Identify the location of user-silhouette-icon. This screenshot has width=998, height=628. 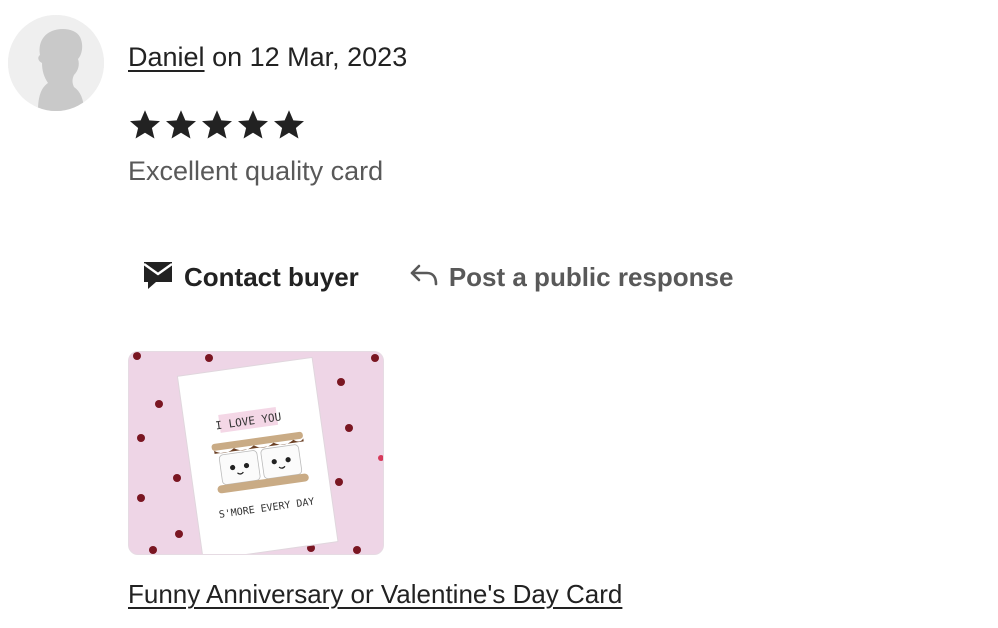
(56, 63).